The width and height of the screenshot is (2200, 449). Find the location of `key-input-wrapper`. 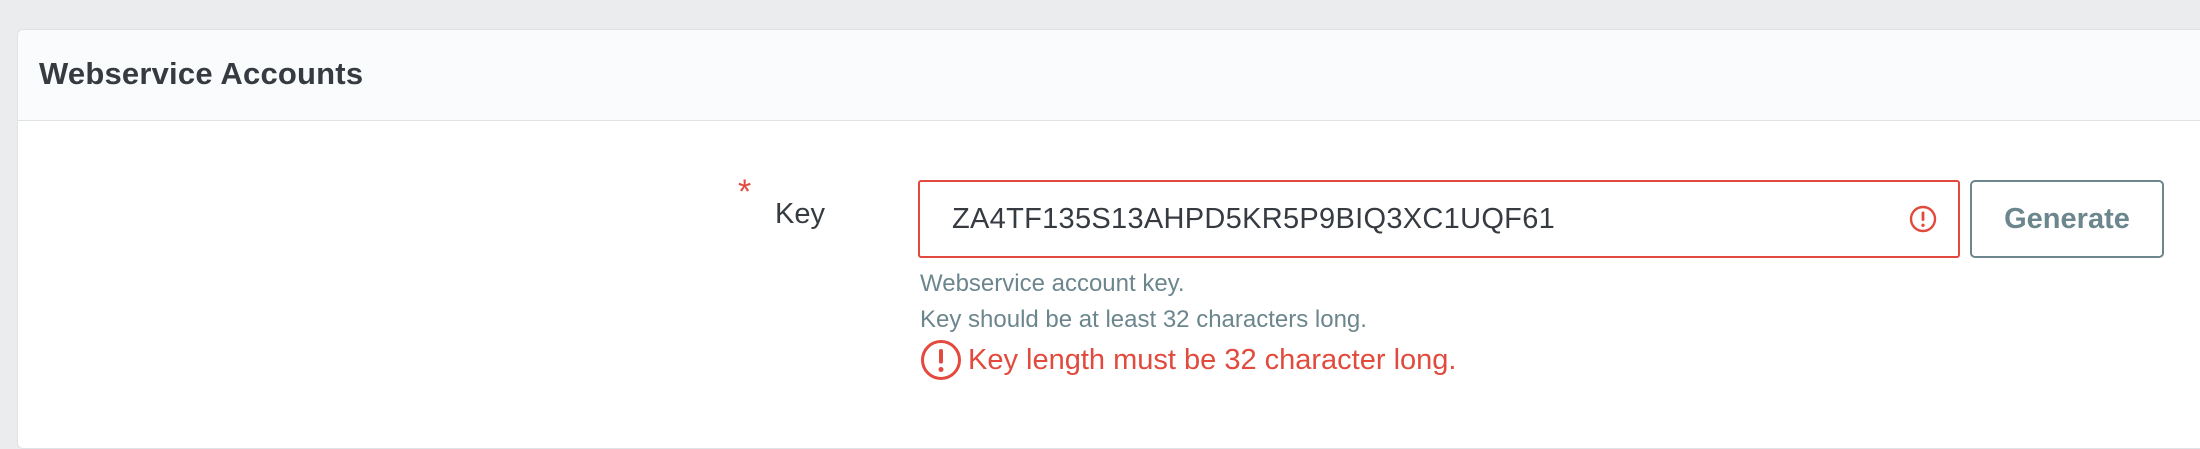

key-input-wrapper is located at coordinates (1439, 219).